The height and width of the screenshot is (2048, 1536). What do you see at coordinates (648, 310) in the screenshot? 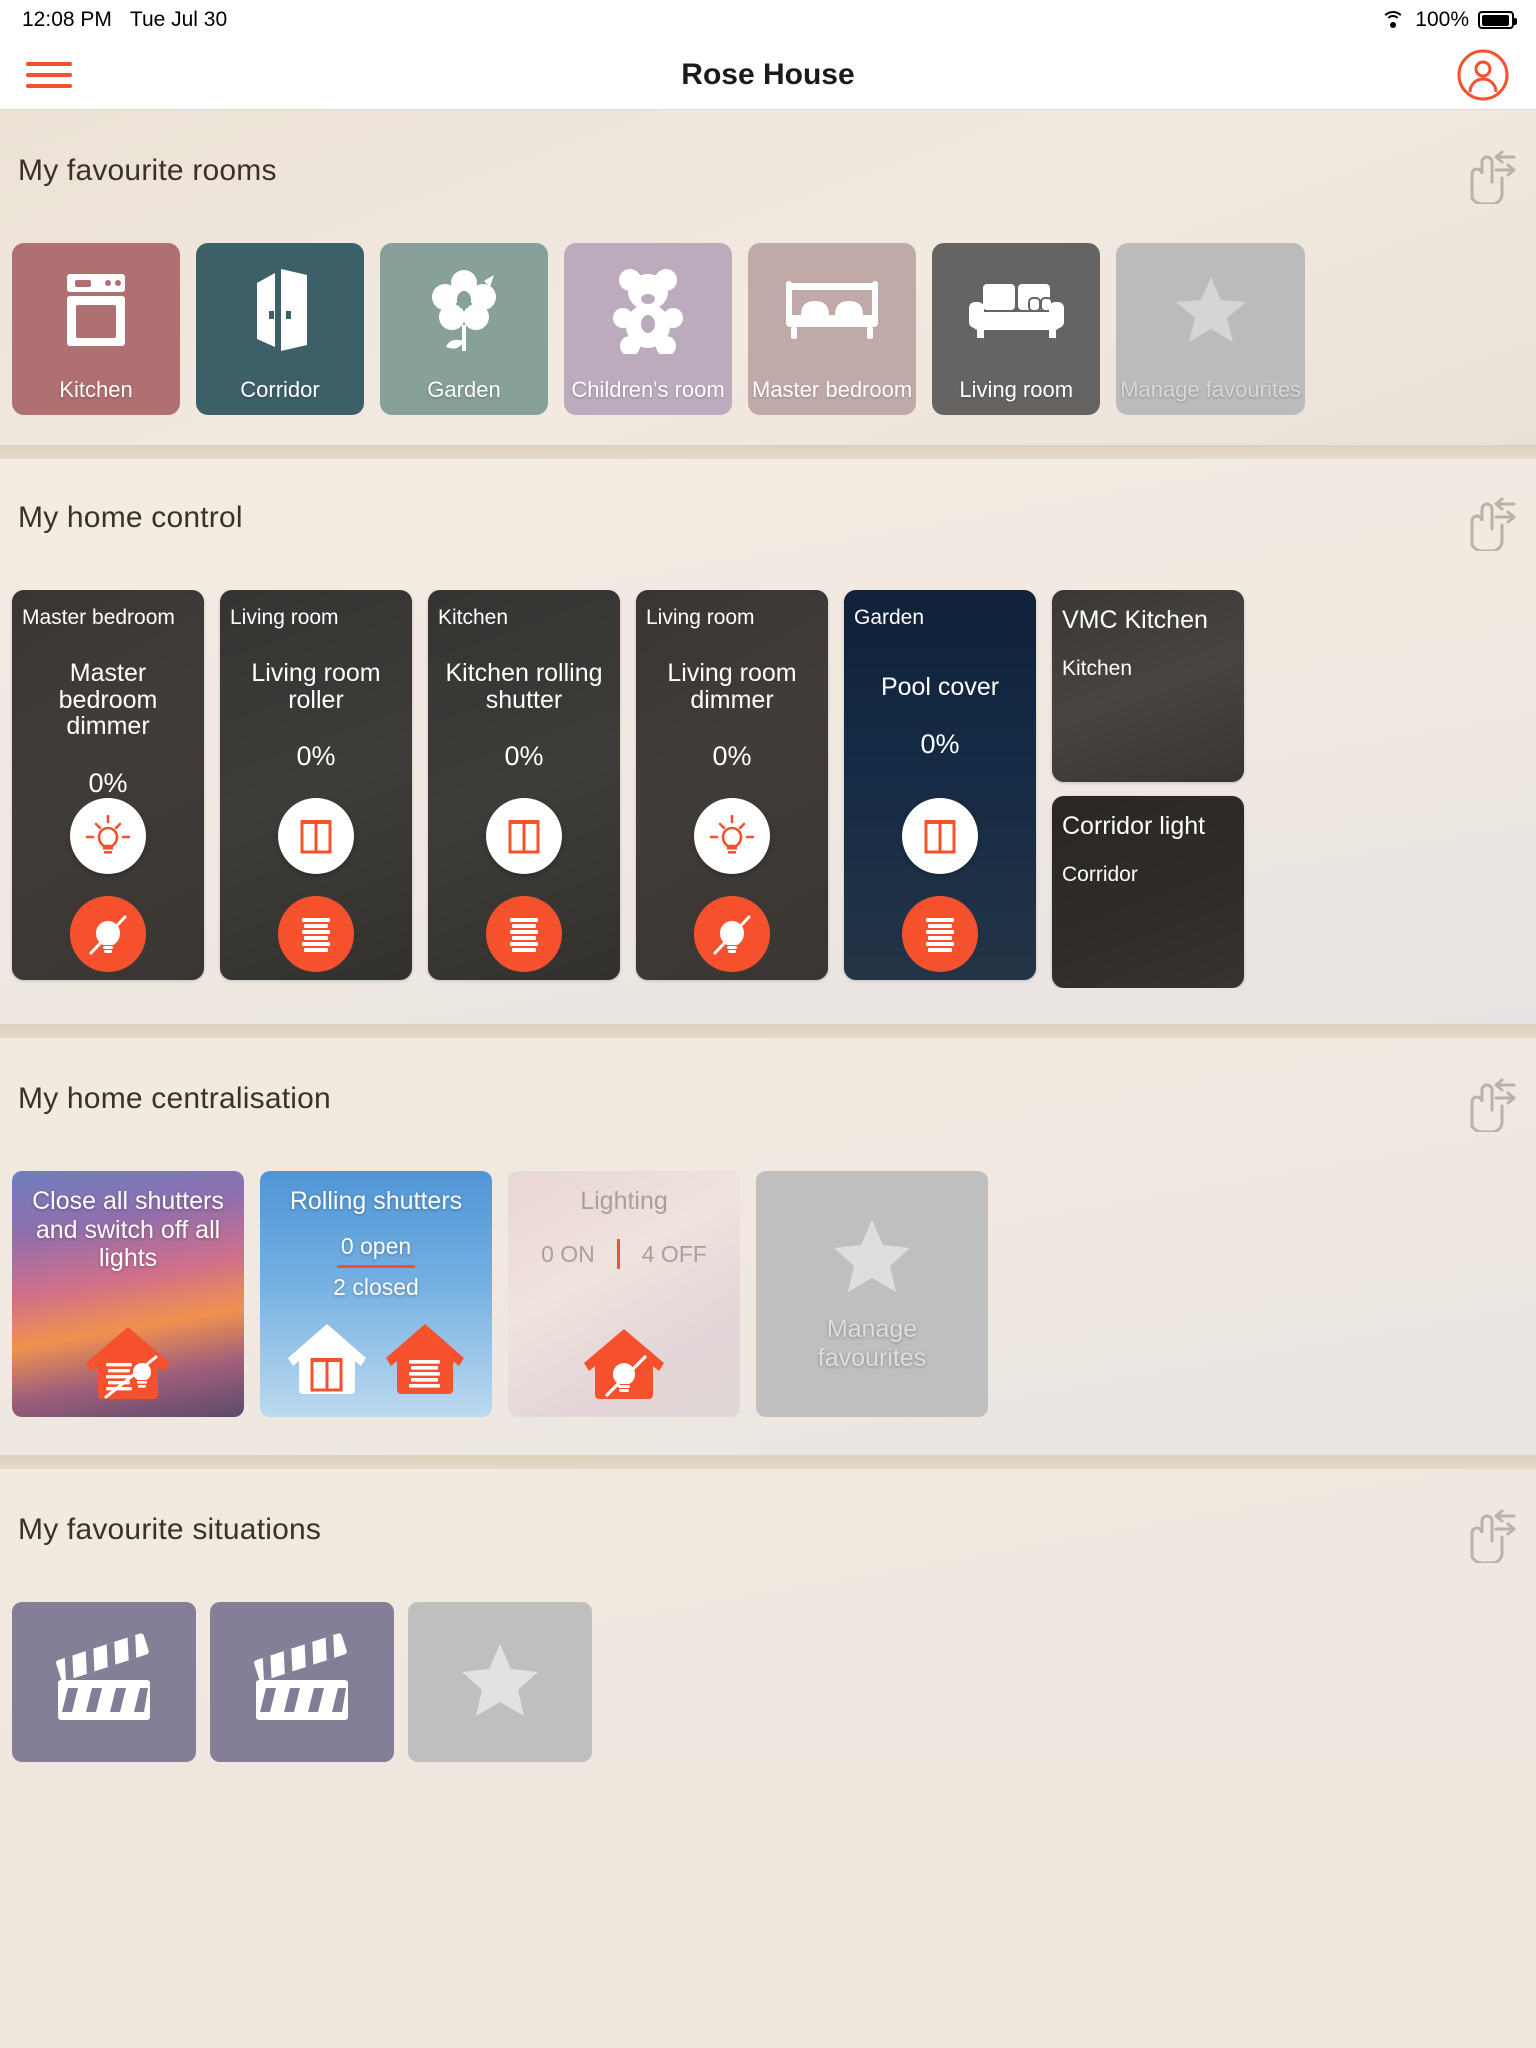
I see `teddy-bear-icon` at bounding box center [648, 310].